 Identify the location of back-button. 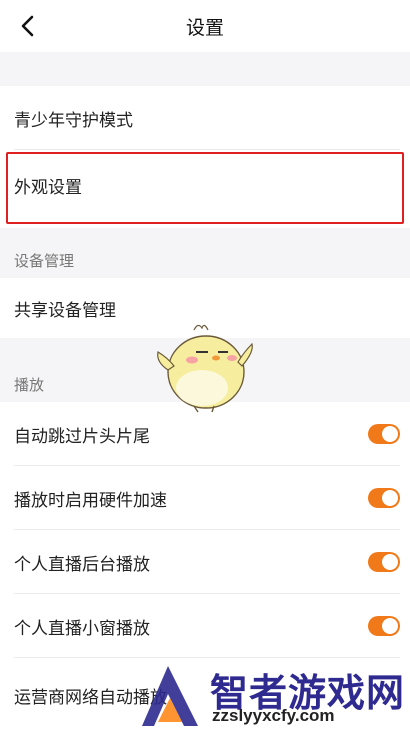
(28, 26).